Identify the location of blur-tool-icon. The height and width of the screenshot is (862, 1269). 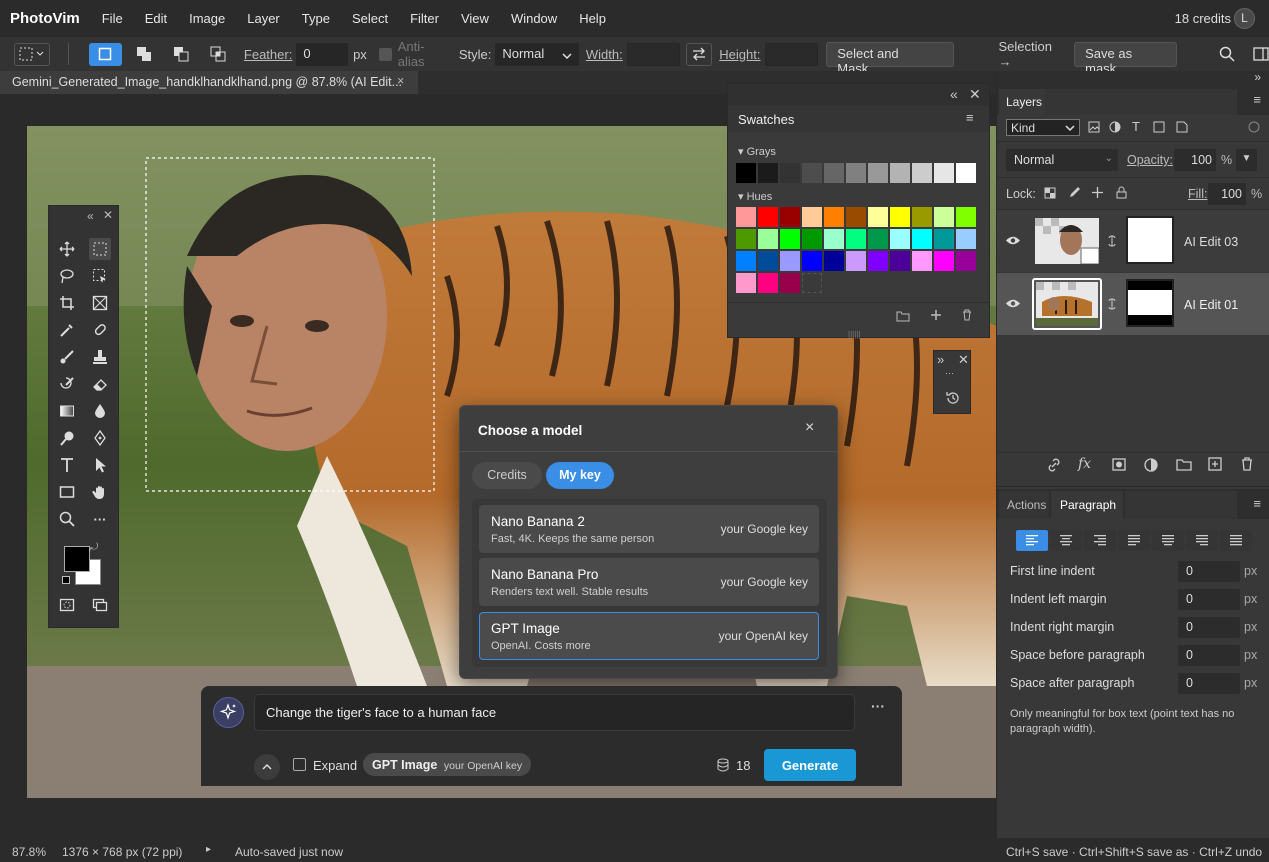
(100, 411).